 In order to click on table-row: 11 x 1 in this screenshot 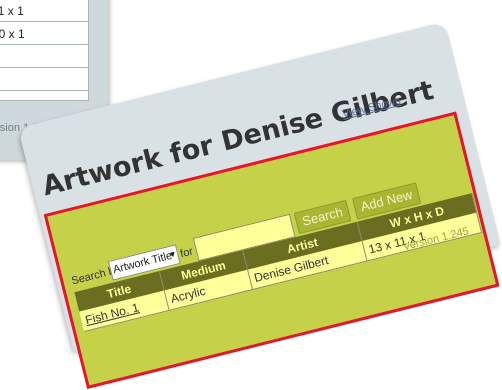, I will do `click(44, 11)`.